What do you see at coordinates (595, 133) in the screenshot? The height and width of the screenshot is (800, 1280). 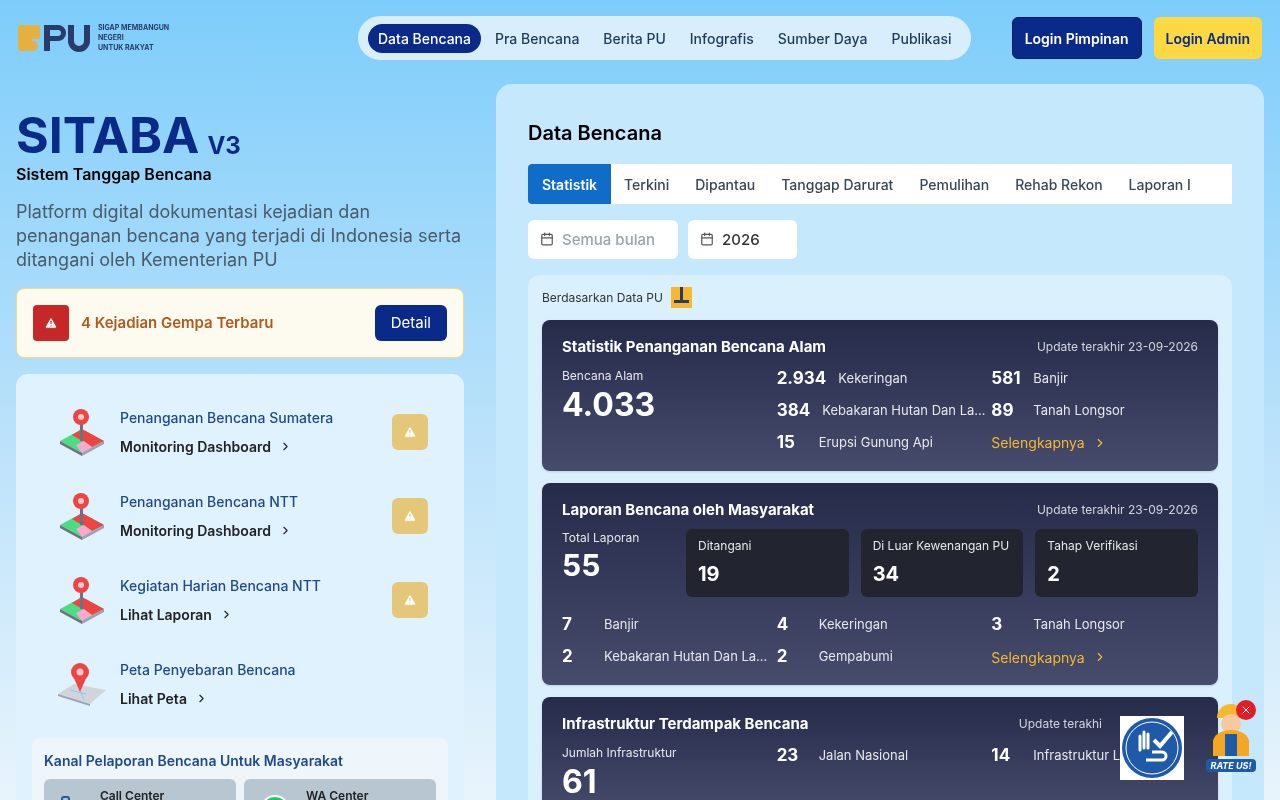 I see `panel-title: Data Bencana` at bounding box center [595, 133].